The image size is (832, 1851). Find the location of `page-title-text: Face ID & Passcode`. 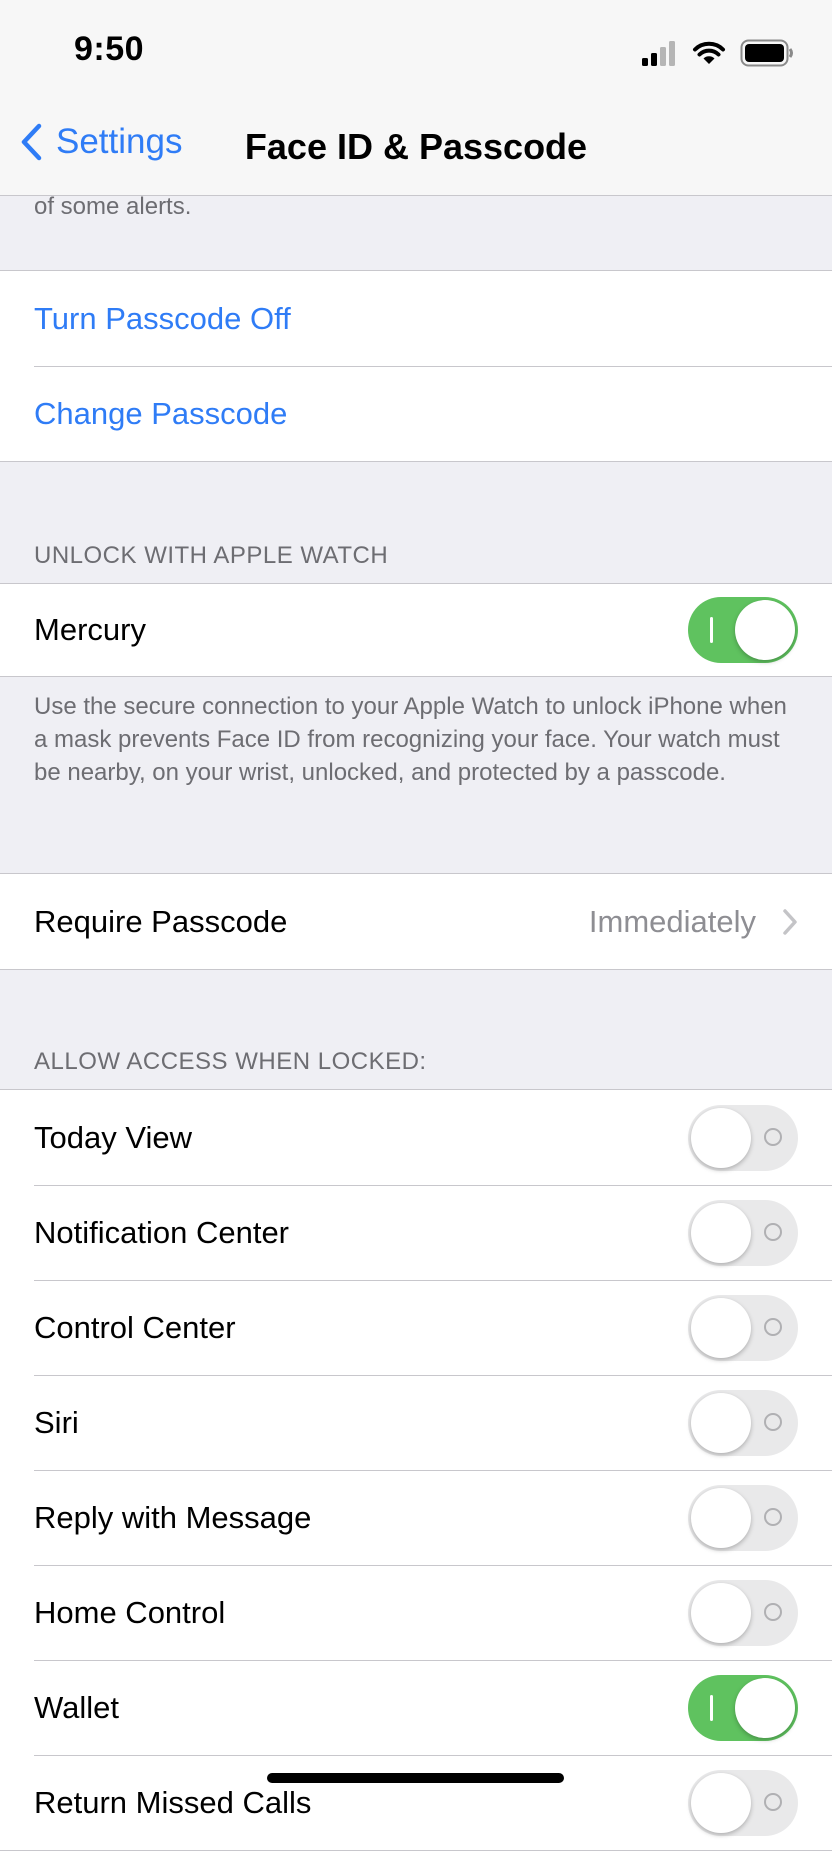

page-title-text: Face ID & Passcode is located at coordinates (416, 146).